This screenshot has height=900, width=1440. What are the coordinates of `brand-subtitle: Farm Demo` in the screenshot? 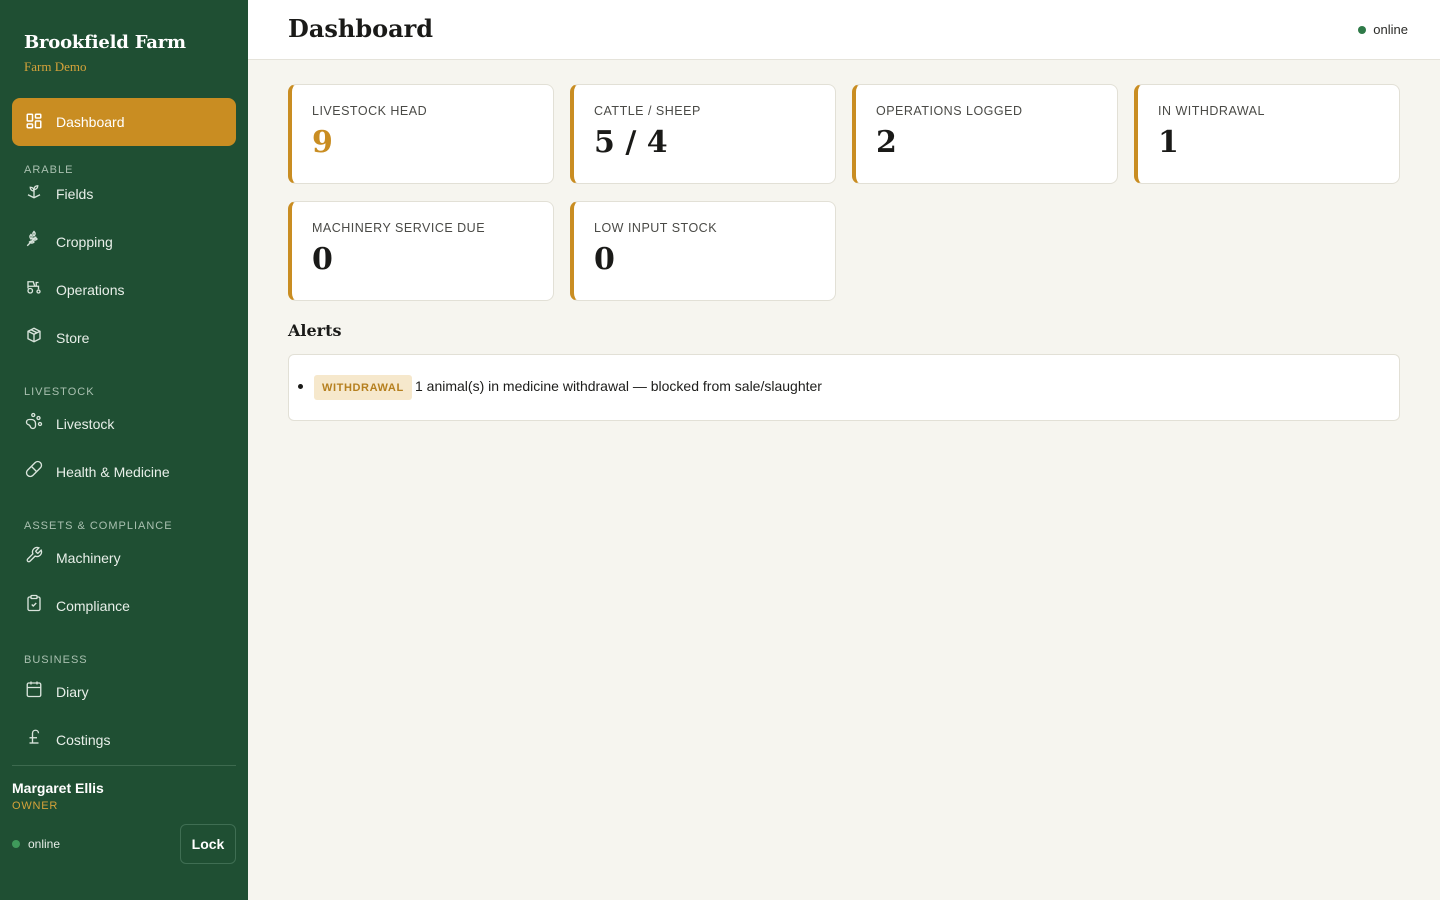 It's located at (55, 66).